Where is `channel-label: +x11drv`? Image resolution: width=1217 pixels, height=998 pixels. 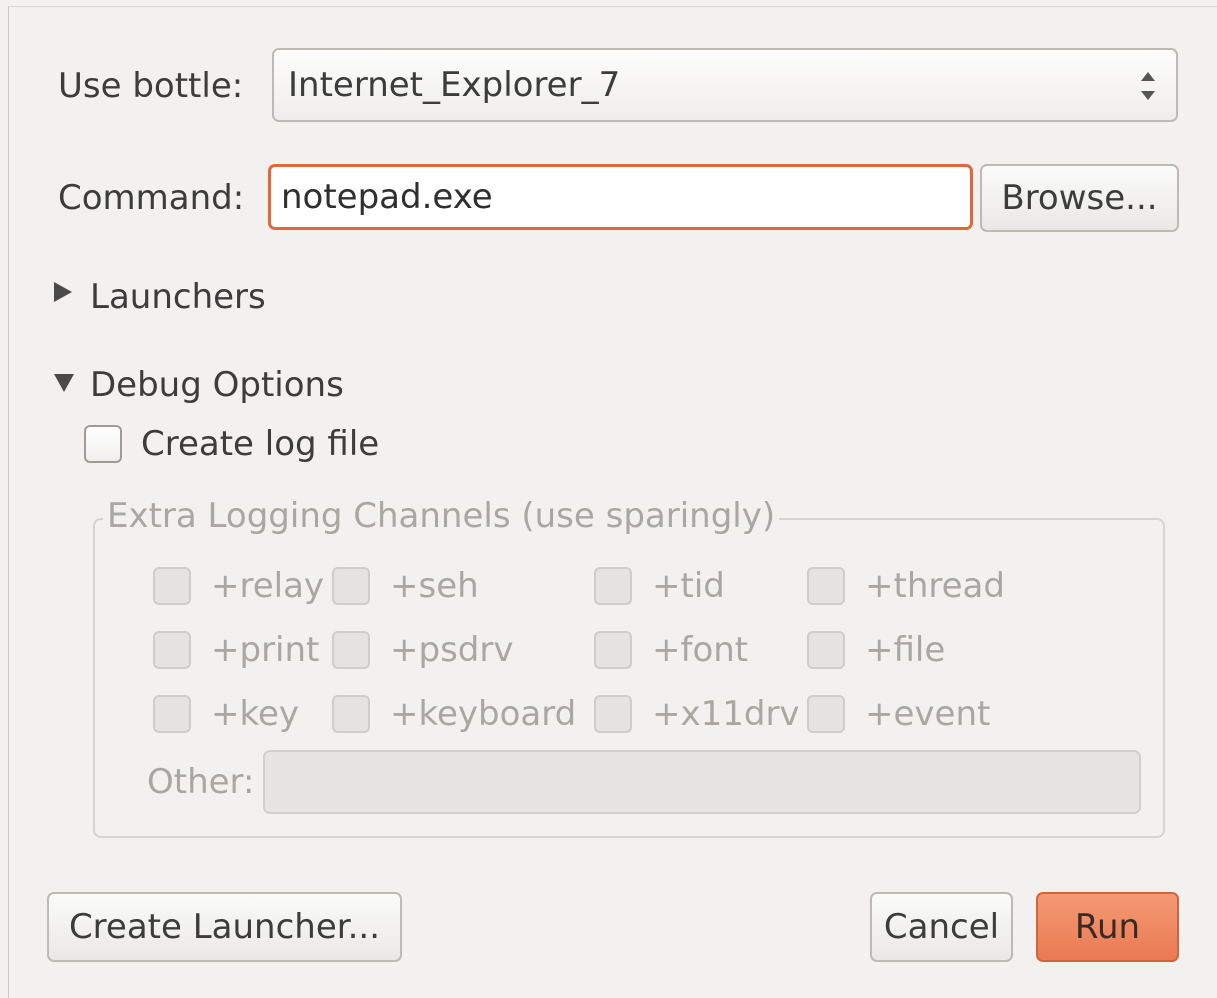 channel-label: +x11drv is located at coordinates (726, 714).